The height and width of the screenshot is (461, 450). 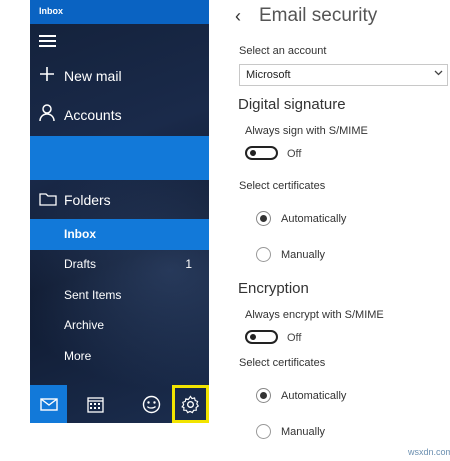 I want to click on folder-icon, so click(x=48, y=200).